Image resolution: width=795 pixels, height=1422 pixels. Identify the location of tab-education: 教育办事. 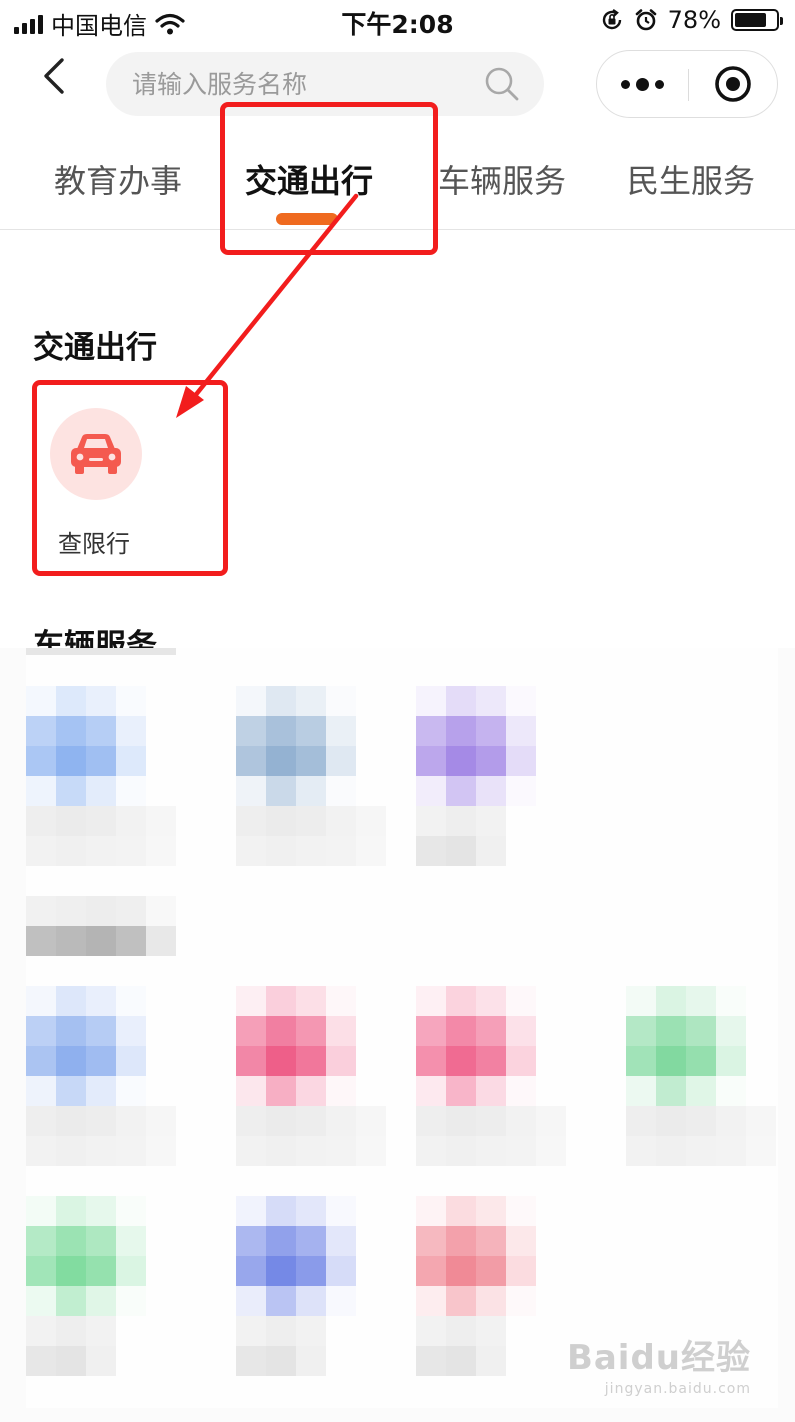
(118, 179).